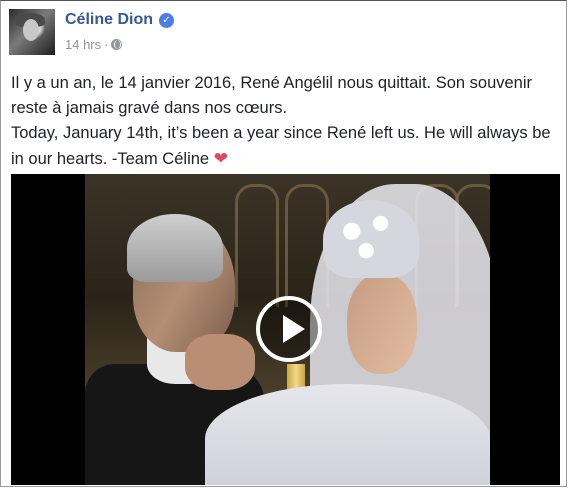 The width and height of the screenshot is (568, 488). I want to click on bride-face, so click(382, 324).